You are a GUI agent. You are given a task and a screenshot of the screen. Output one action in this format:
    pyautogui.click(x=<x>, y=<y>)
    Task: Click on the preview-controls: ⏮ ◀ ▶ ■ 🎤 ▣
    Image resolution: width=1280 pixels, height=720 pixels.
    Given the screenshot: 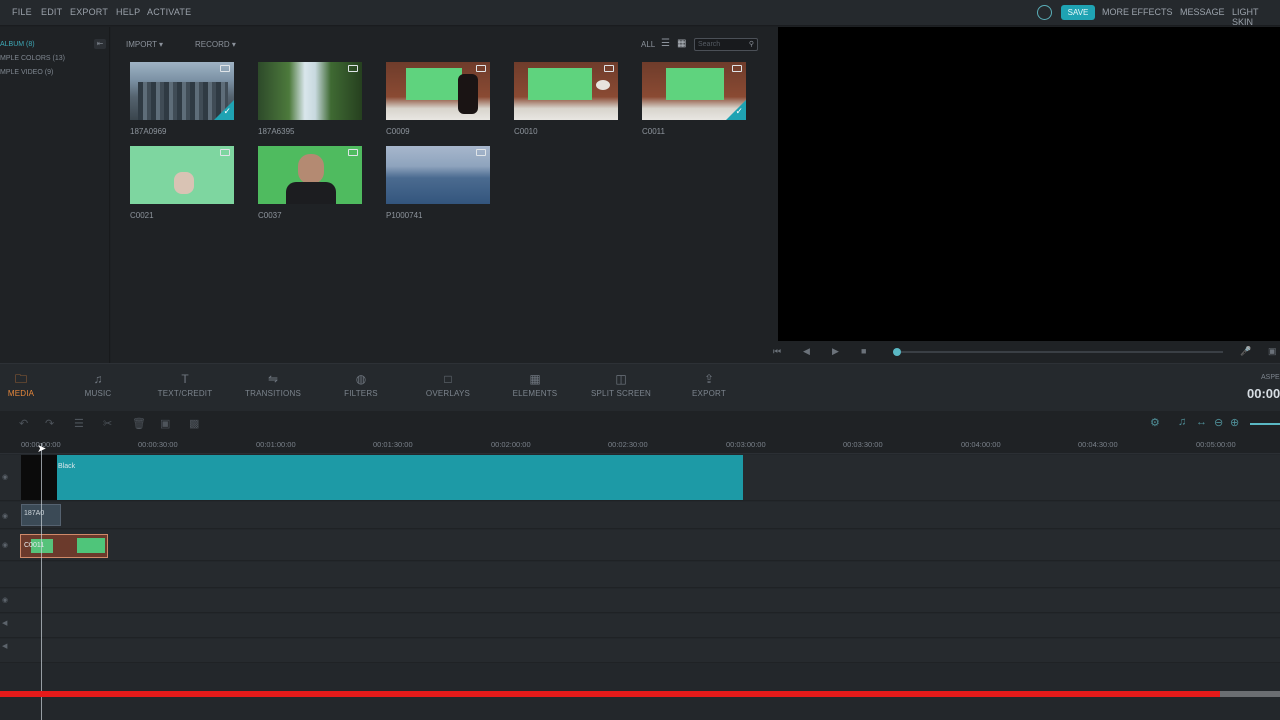 What is the action you would take?
    pyautogui.click(x=1021, y=352)
    